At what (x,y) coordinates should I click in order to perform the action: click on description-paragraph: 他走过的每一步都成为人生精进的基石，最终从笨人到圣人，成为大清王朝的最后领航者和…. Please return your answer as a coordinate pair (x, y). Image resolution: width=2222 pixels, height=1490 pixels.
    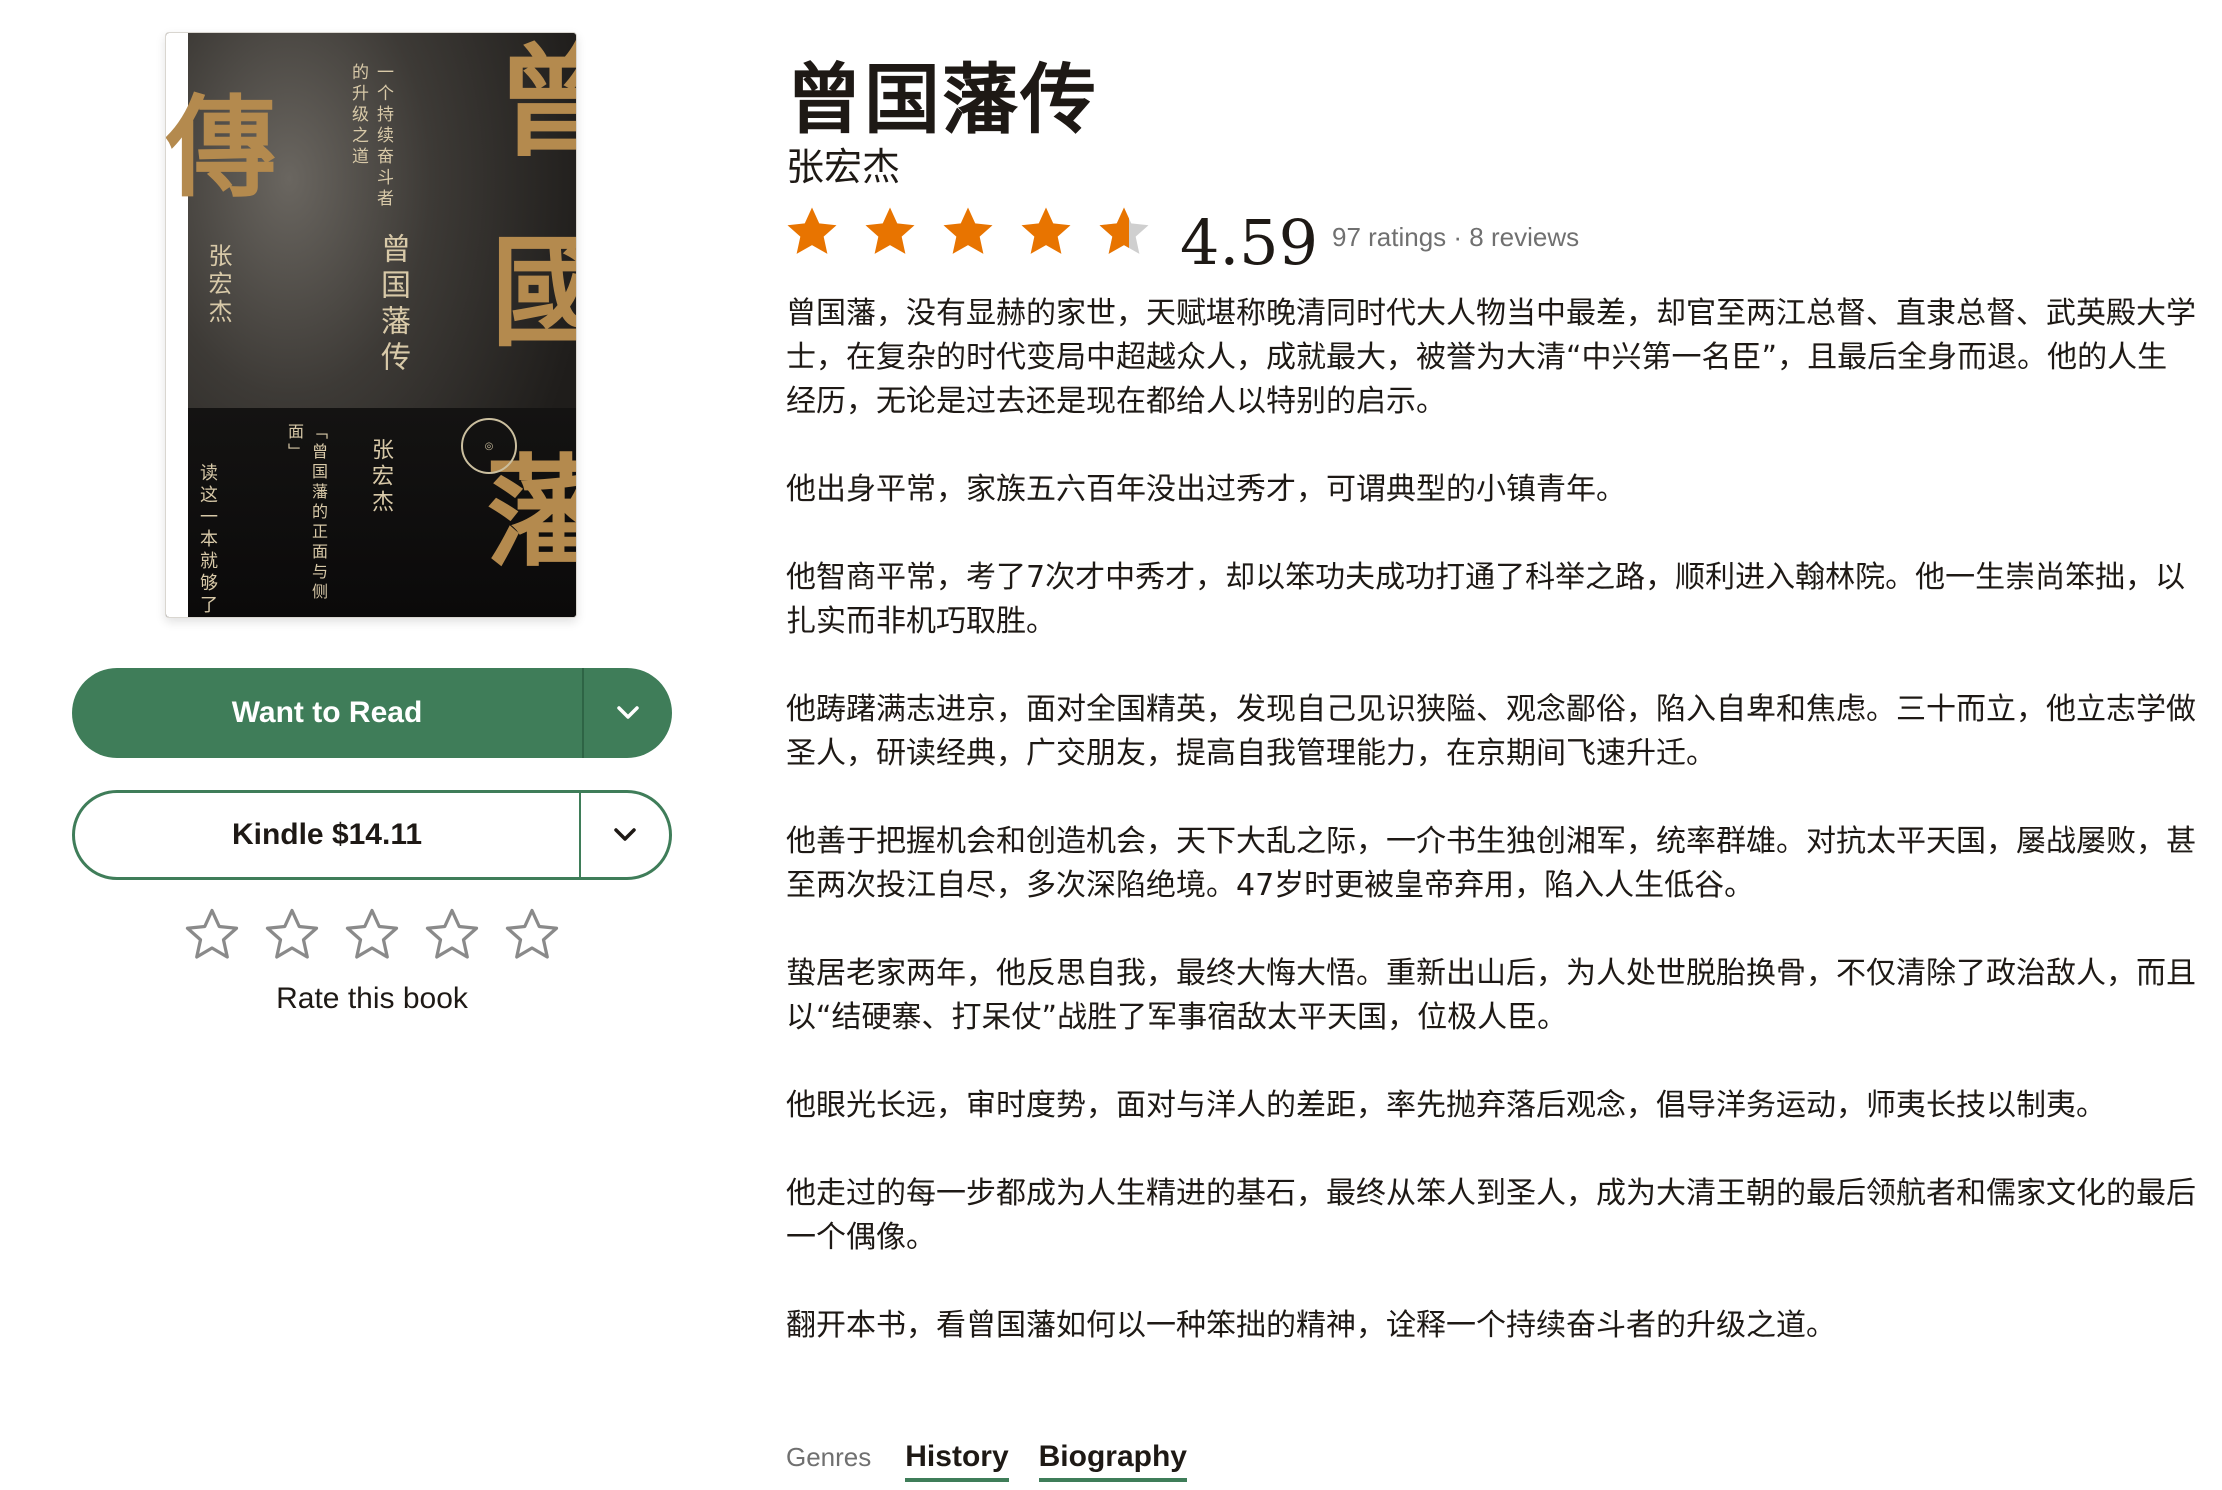
    Looking at the image, I should click on (1491, 1215).